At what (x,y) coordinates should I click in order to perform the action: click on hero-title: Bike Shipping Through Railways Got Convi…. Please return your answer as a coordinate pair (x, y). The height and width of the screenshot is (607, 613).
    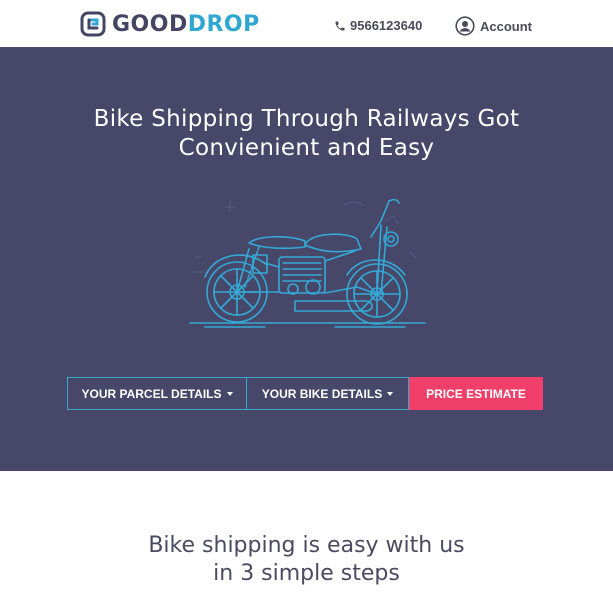
    Looking at the image, I should click on (306, 134).